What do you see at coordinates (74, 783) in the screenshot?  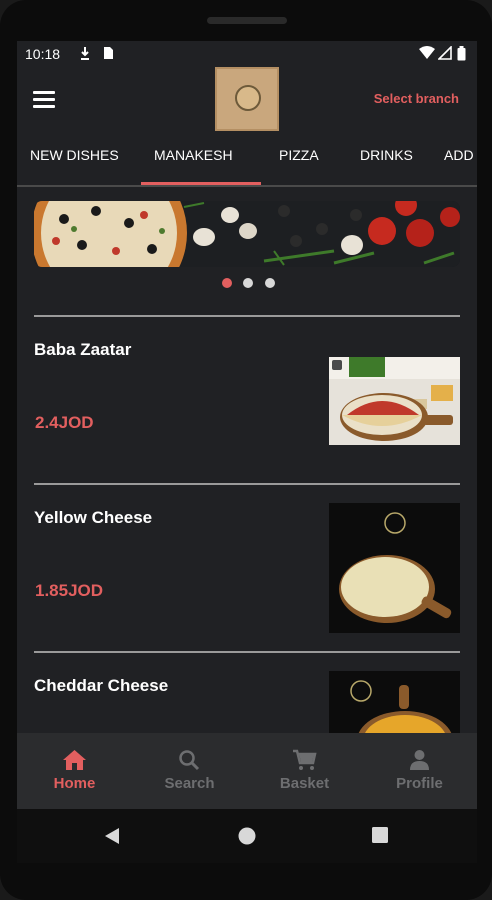 I see `nav-home-label: Home` at bounding box center [74, 783].